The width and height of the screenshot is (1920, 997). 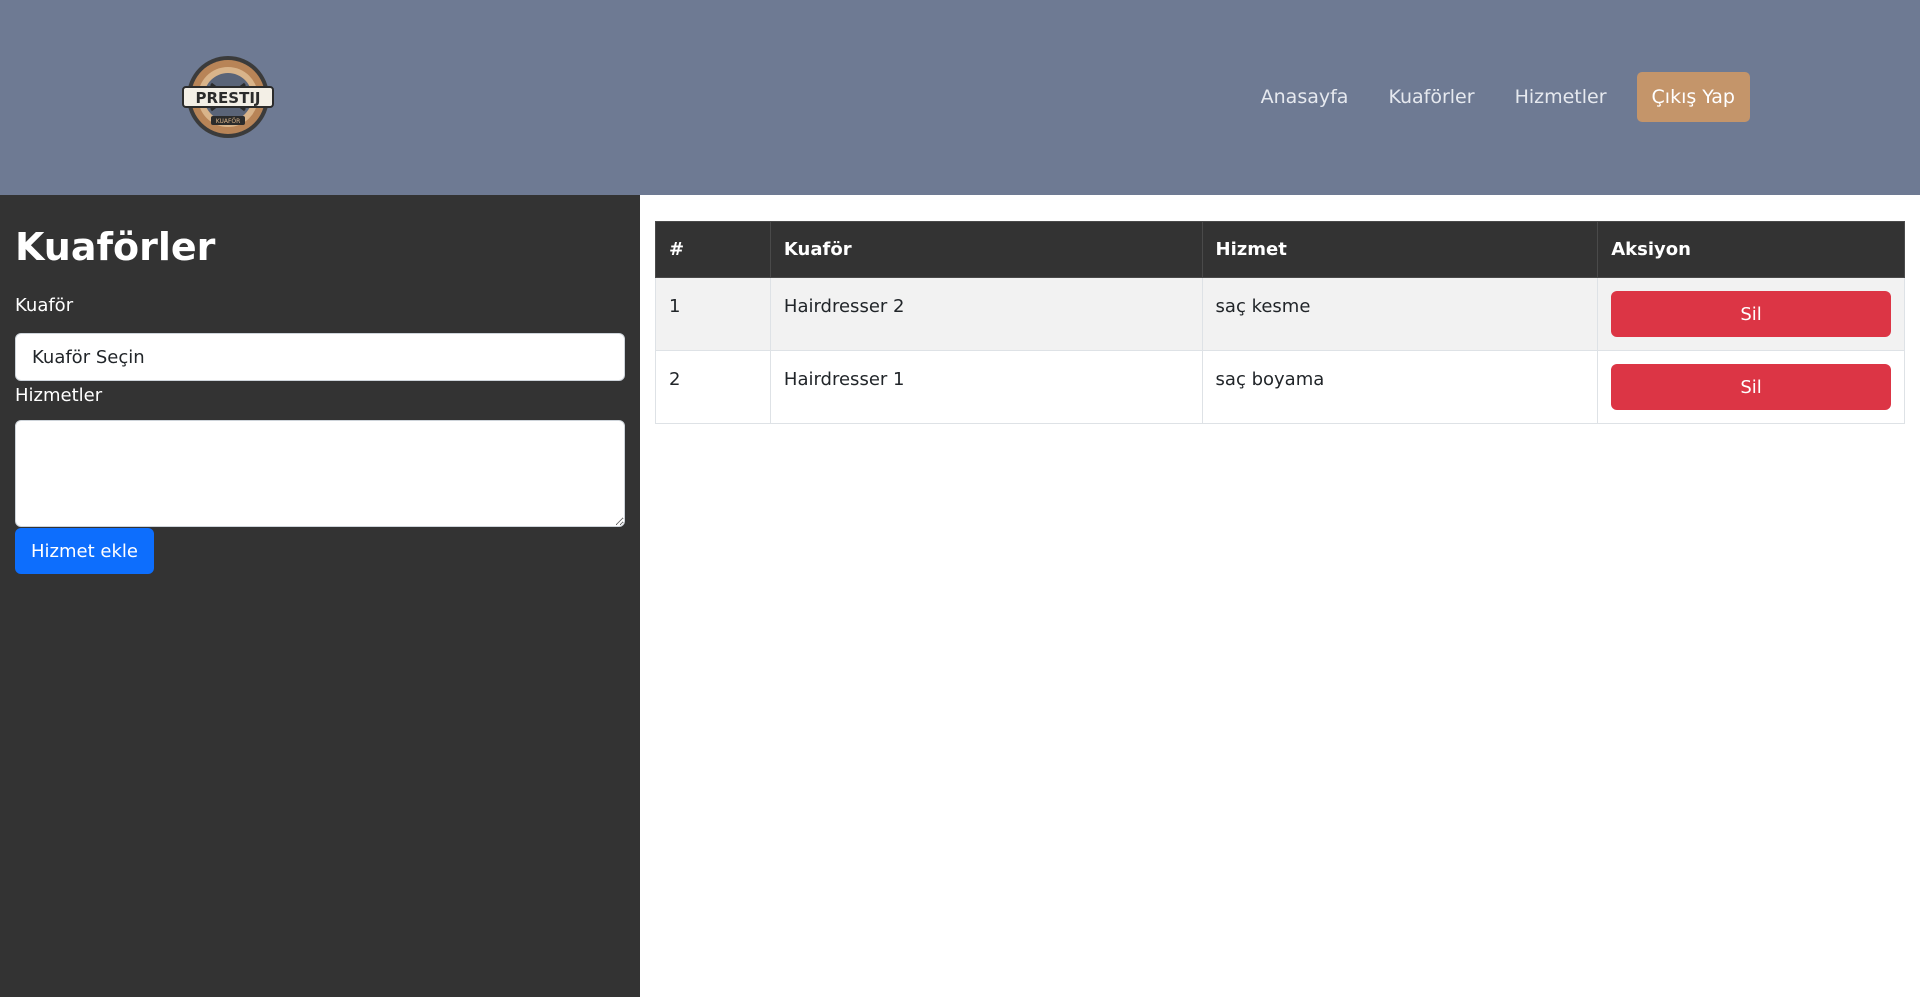 I want to click on prestij-logo: PRESTIJ KUAFÖR, so click(x=228, y=97).